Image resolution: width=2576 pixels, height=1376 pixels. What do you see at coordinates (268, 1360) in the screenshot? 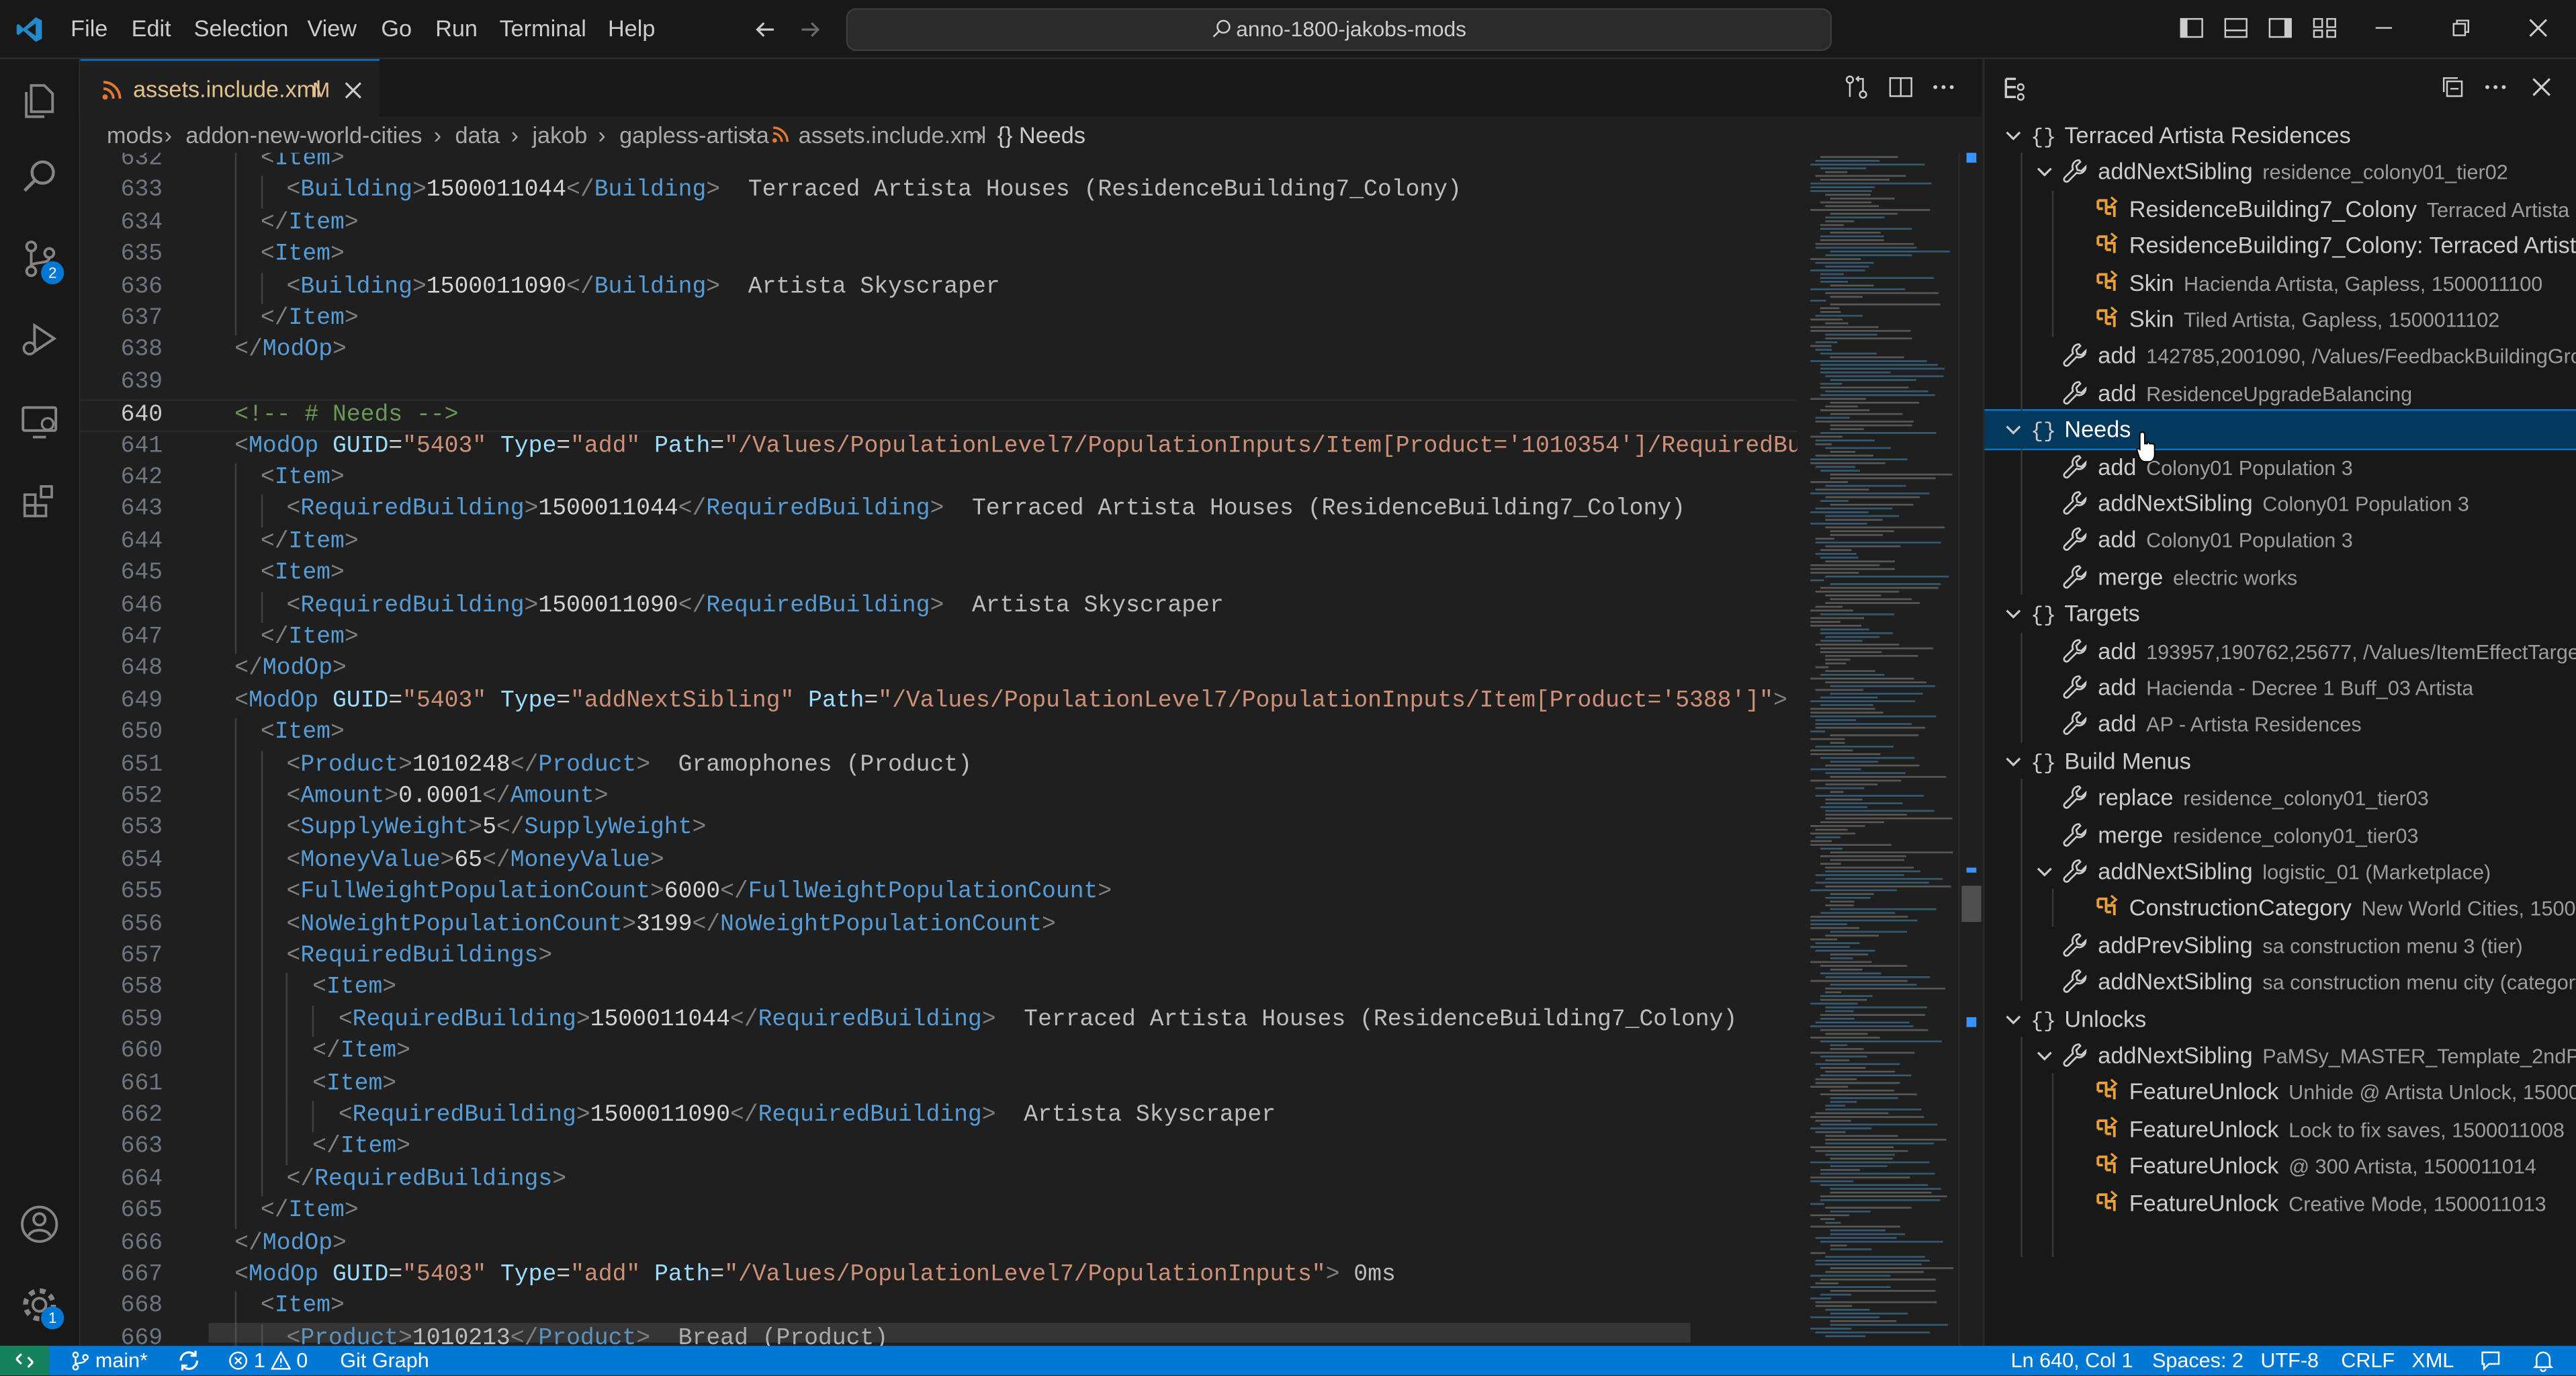
I see `problems-indicator: 1 0` at bounding box center [268, 1360].